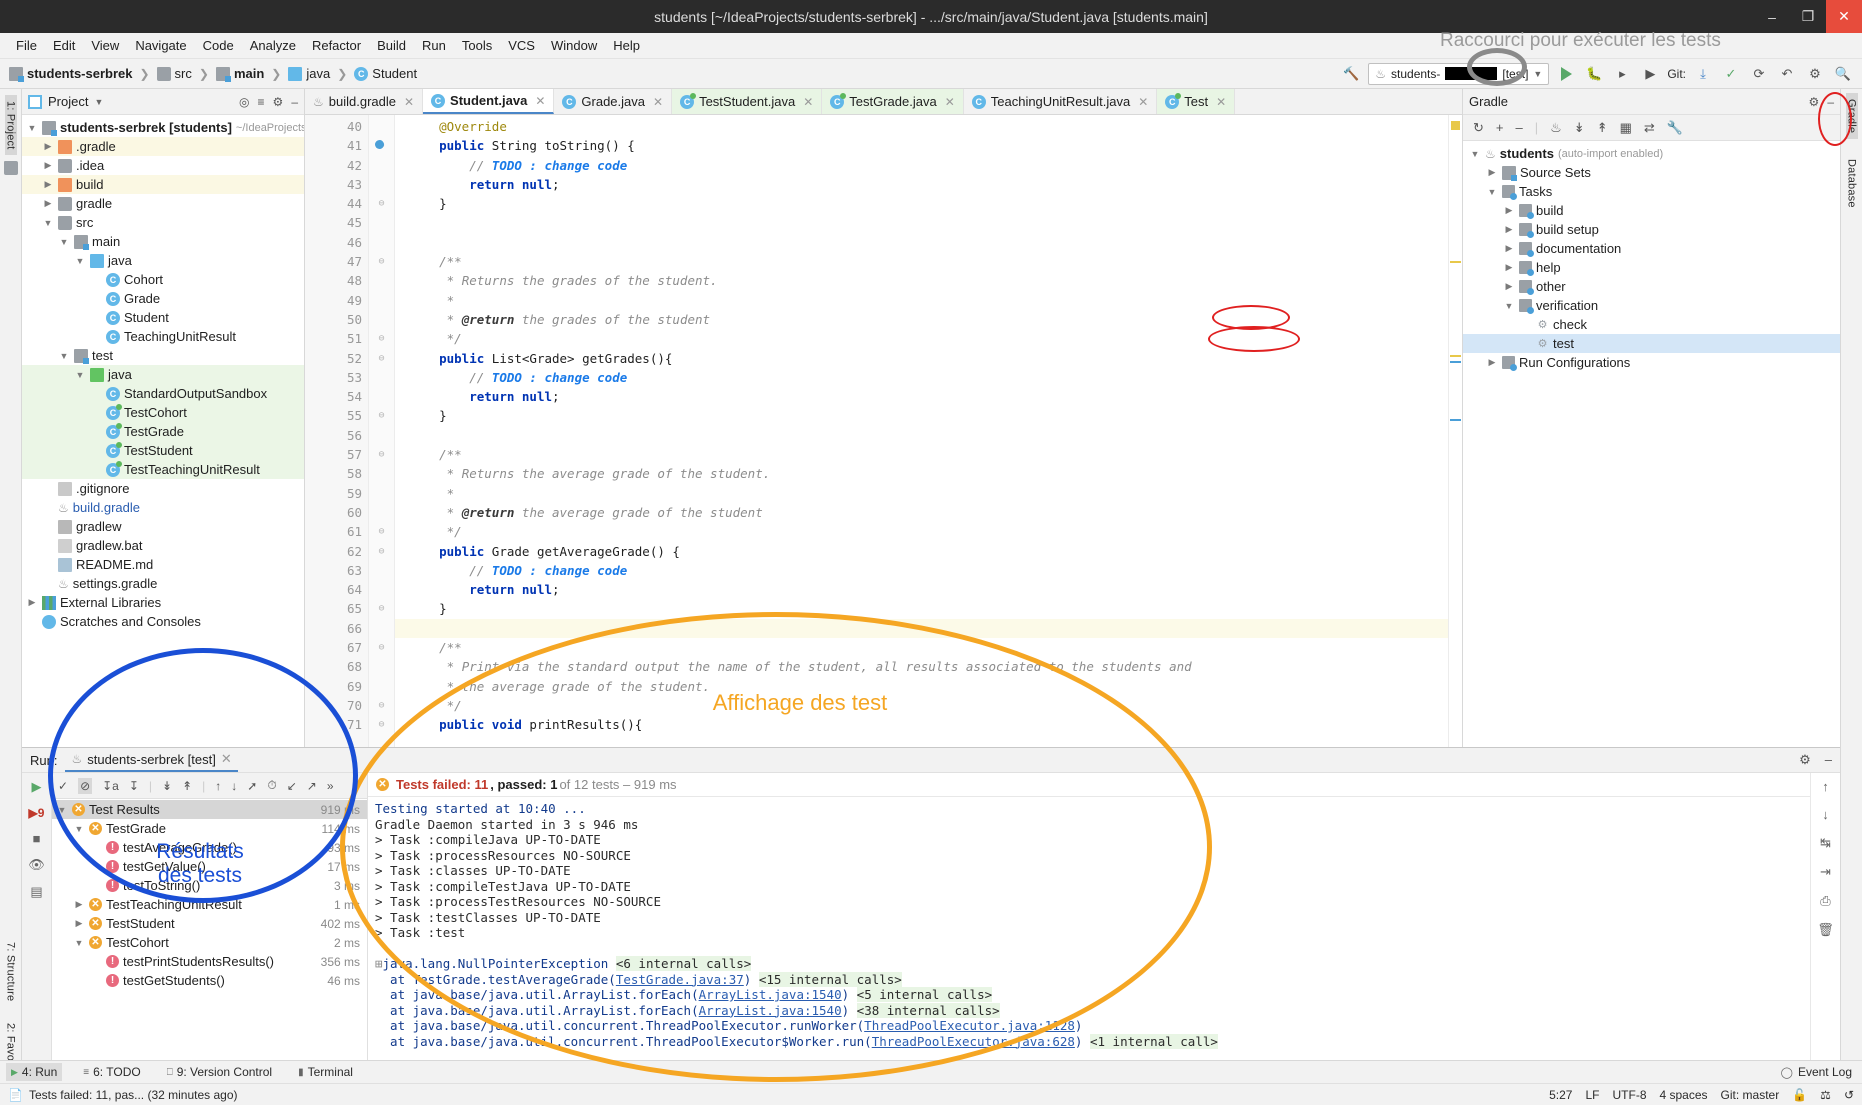 Image resolution: width=1862 pixels, height=1105 pixels. What do you see at coordinates (34, 1072) in the screenshot?
I see `tool-button-run: ▶ 4: Run` at bounding box center [34, 1072].